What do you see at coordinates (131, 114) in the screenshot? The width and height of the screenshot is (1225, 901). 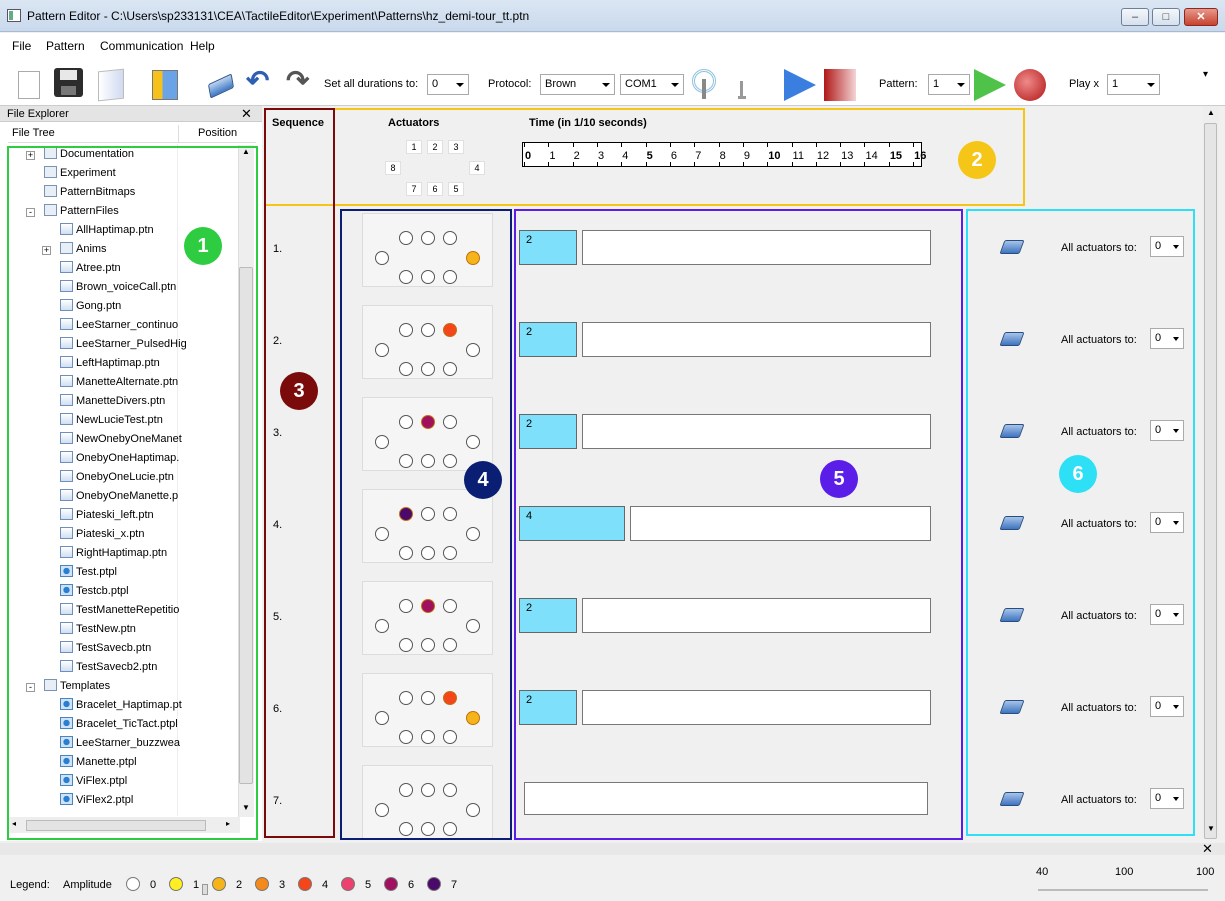 I see `file-explorer-header: File Explorer ✕` at bounding box center [131, 114].